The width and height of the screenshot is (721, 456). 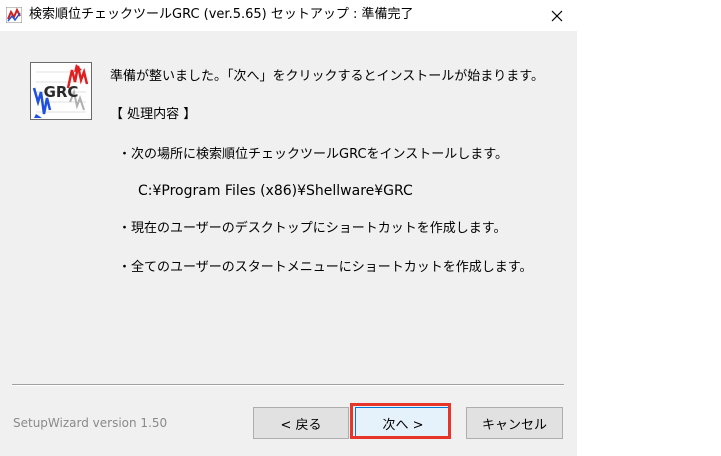 I want to click on next-button: 次へ >, so click(x=403, y=423).